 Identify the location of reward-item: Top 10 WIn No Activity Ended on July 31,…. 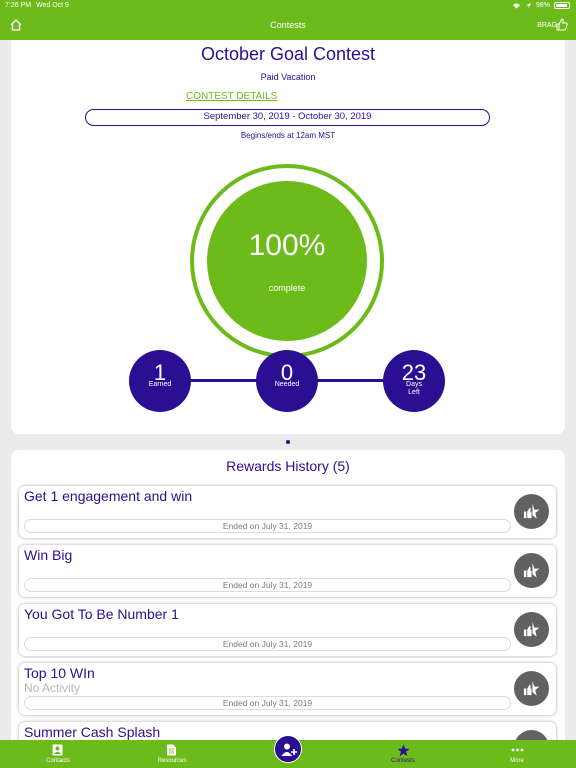
(287, 689).